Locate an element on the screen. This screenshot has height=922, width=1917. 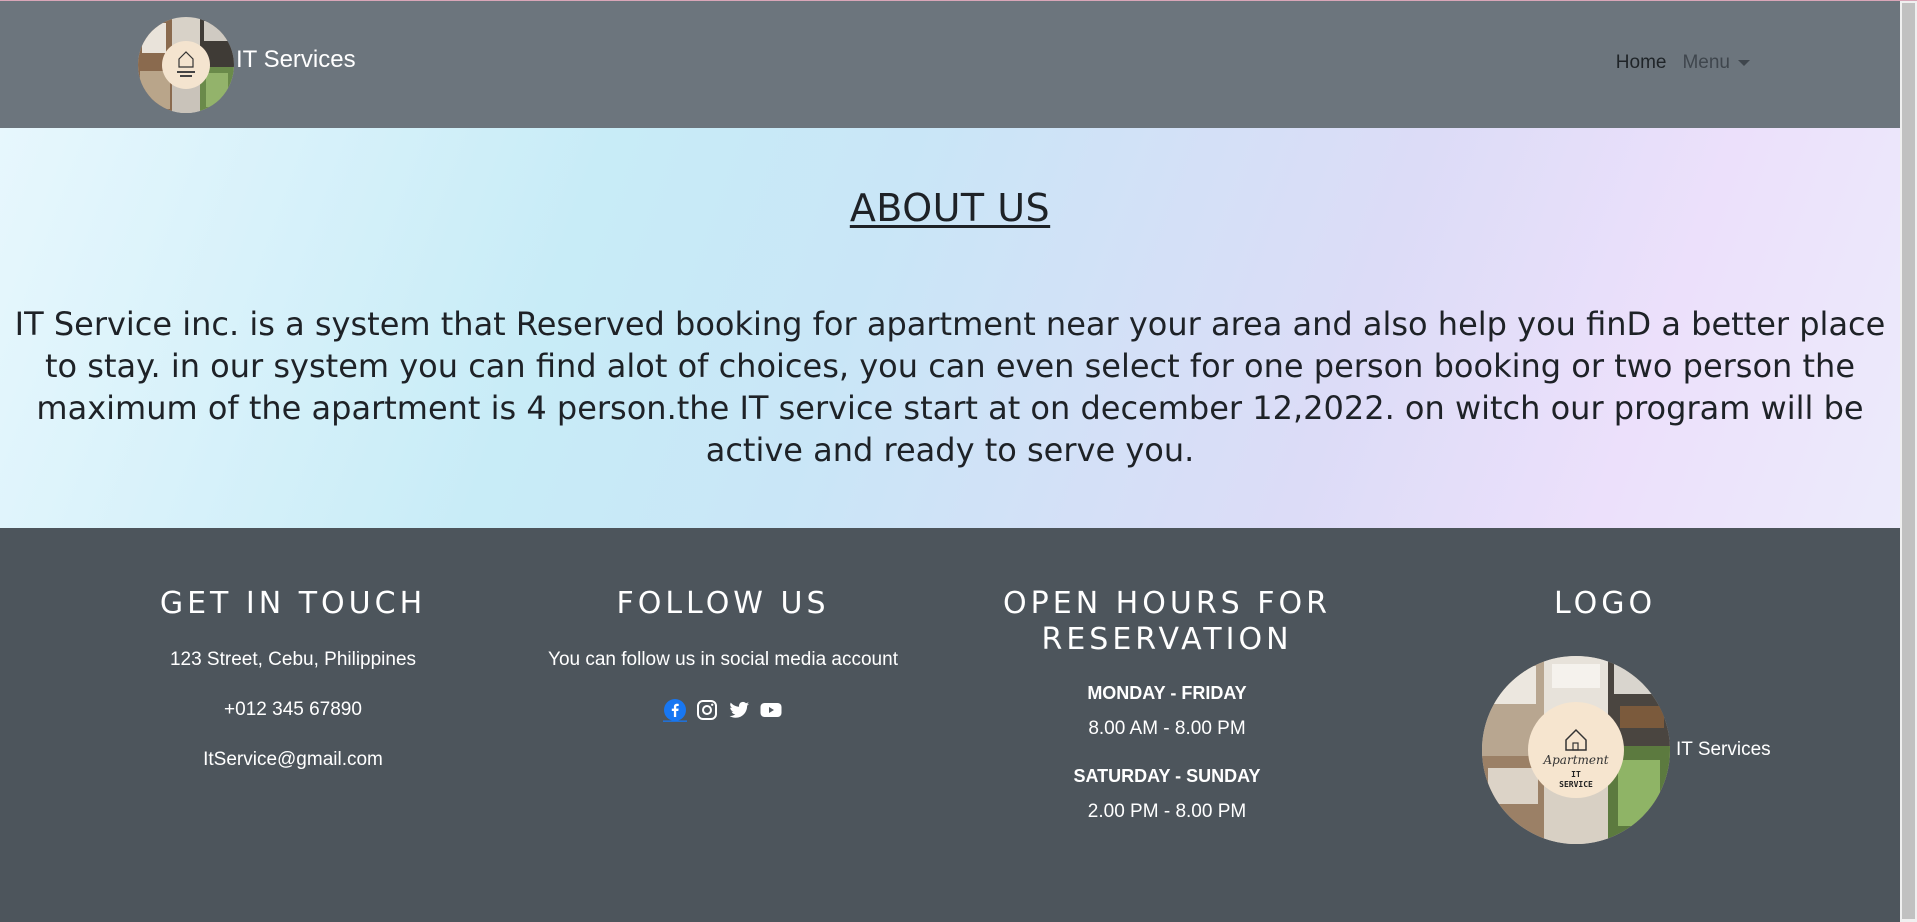
logo-wrap: Apartment IT SERVICE IT Services is located at coordinates (1605, 751).